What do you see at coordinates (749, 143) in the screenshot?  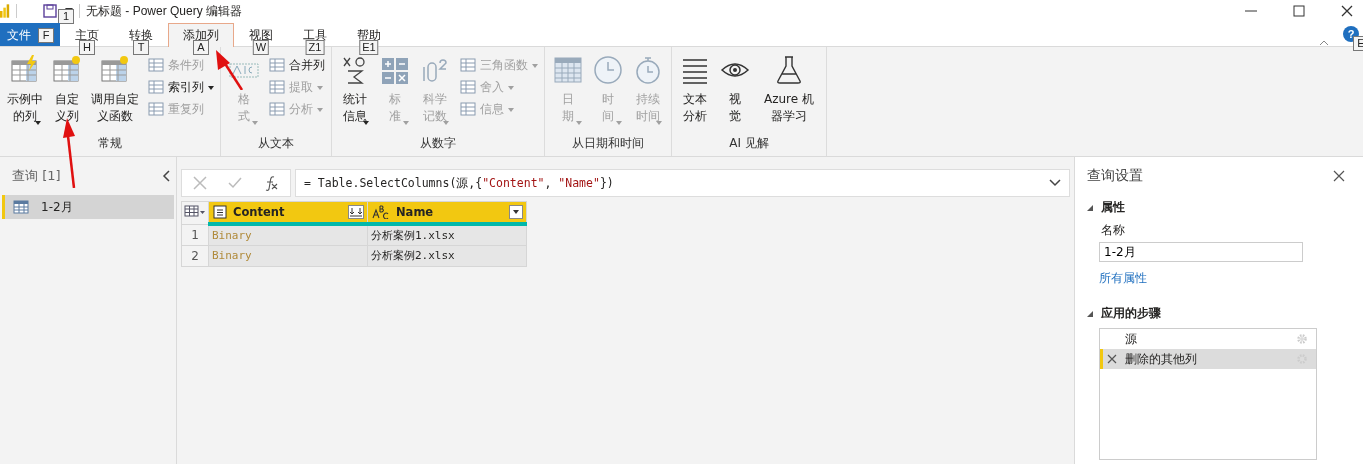 I see `group-label: AI 见解` at bounding box center [749, 143].